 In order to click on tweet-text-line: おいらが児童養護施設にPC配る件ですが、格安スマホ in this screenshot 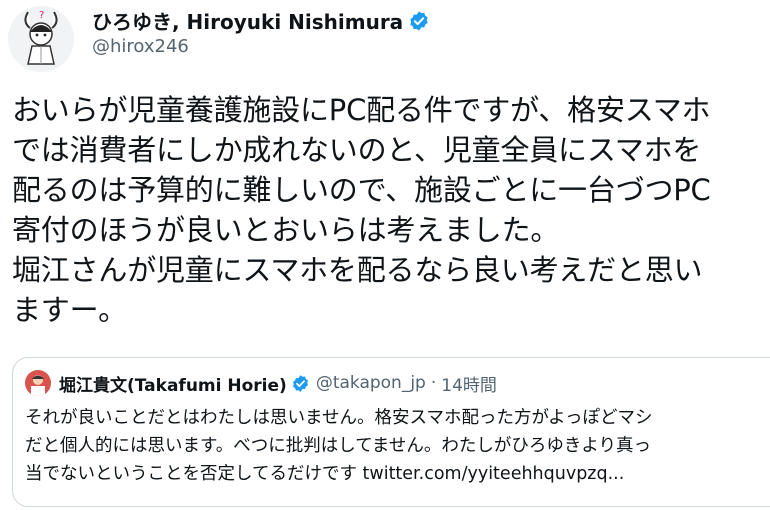, I will do `click(361, 110)`.